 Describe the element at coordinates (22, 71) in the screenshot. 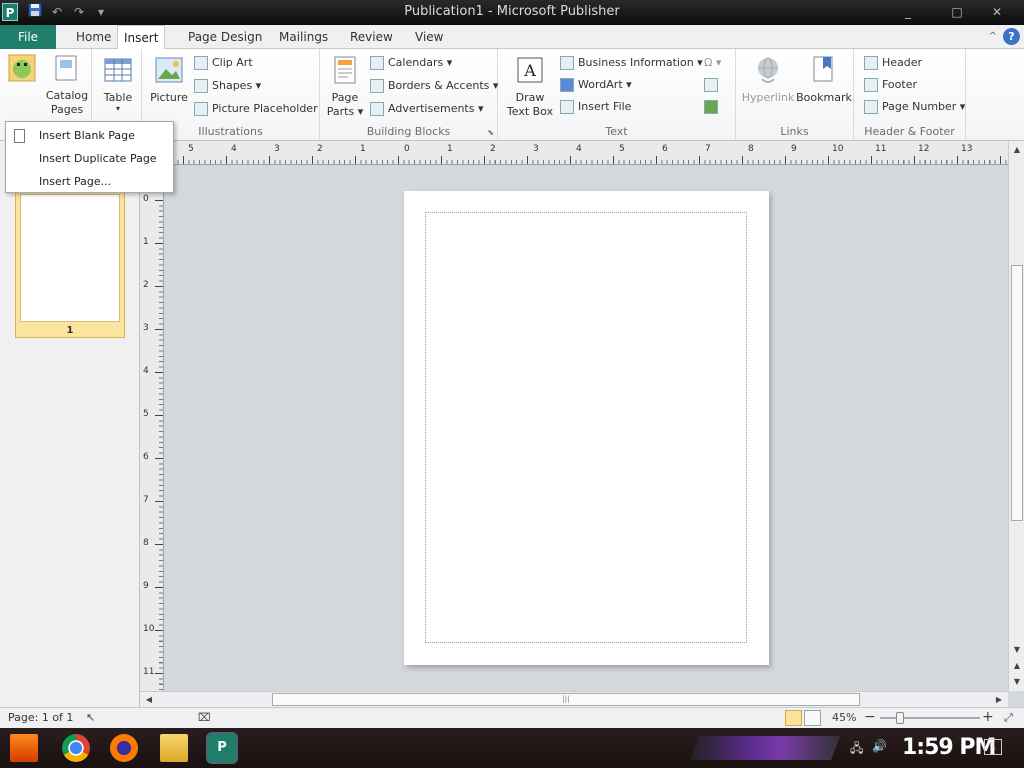

I see `page-button` at that location.